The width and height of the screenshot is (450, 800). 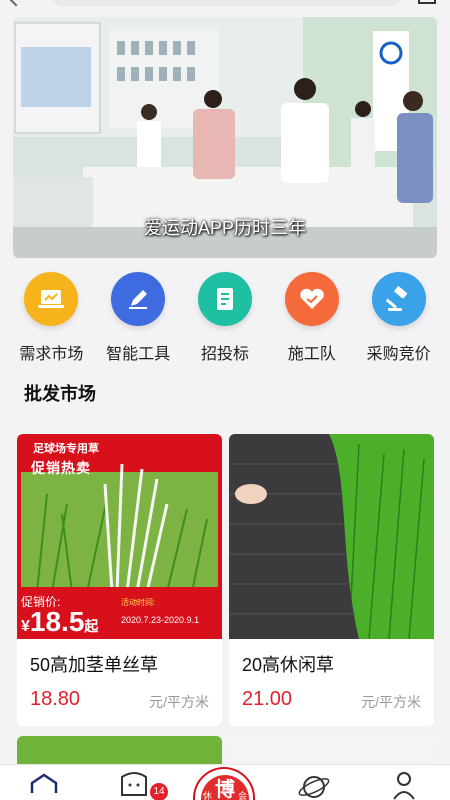 I want to click on laptop-icon, so click(x=51, y=299).